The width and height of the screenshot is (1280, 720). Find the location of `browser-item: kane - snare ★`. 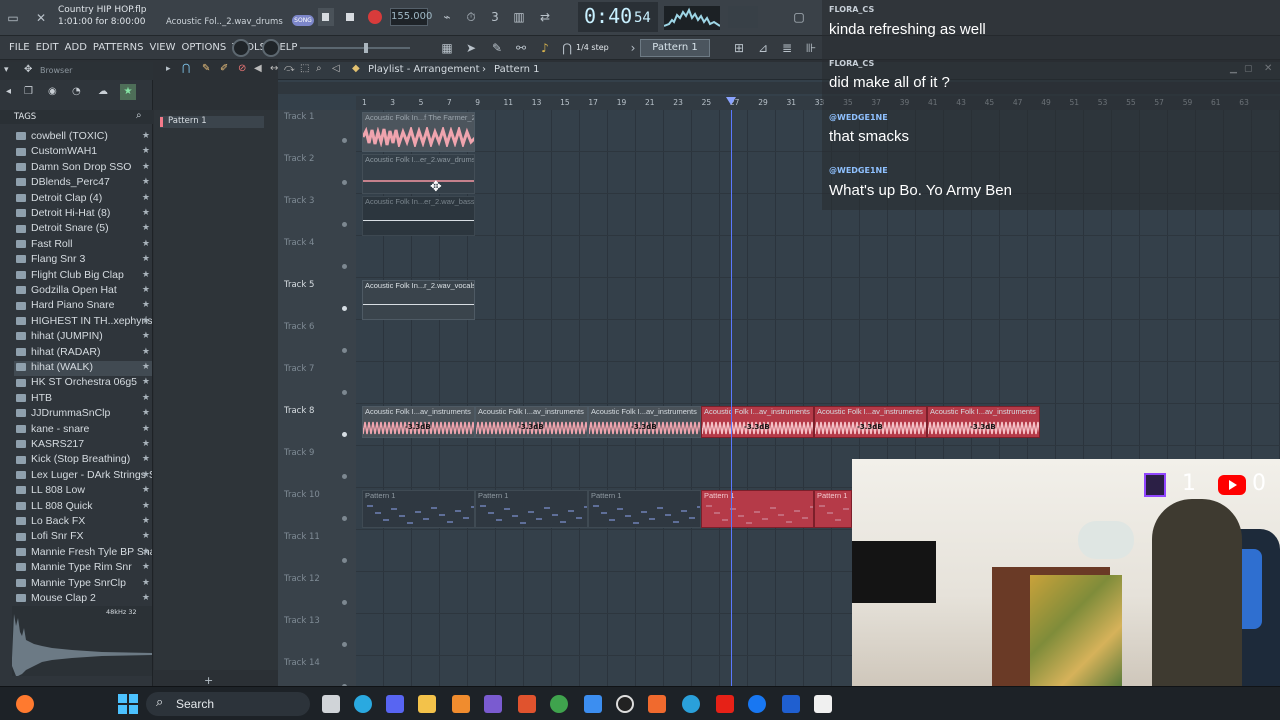

browser-item: kane - snare ★ is located at coordinates (83, 430).